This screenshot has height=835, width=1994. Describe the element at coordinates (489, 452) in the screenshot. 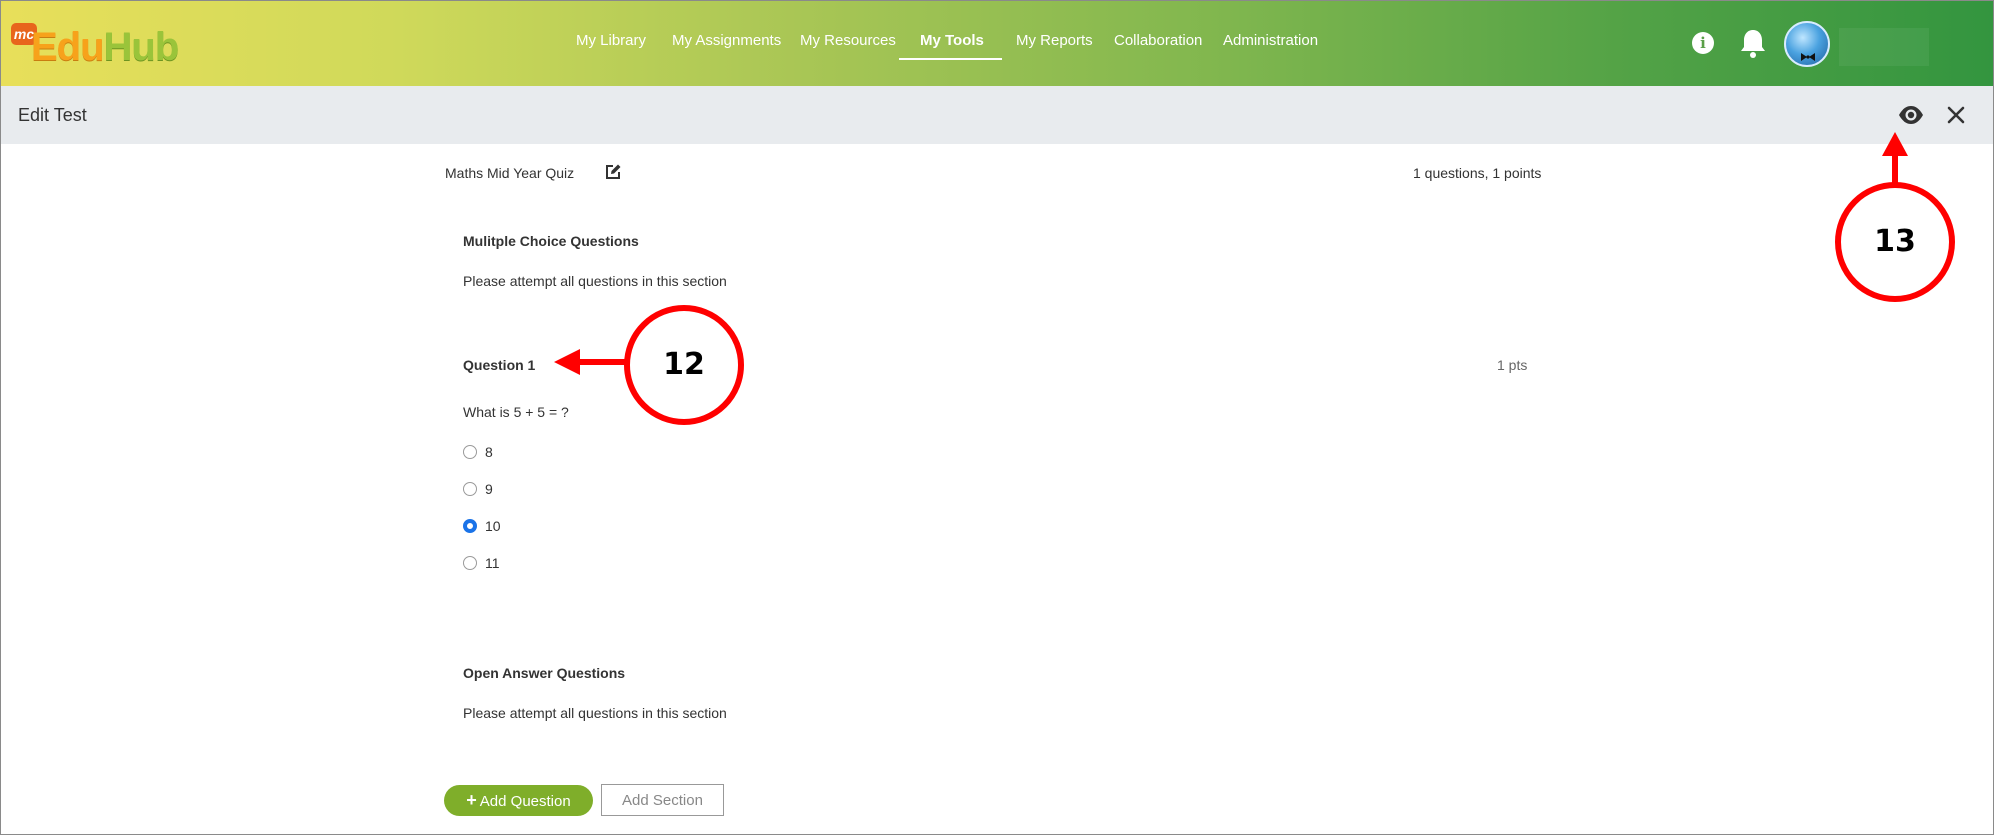

I see `option-label: 8` at that location.